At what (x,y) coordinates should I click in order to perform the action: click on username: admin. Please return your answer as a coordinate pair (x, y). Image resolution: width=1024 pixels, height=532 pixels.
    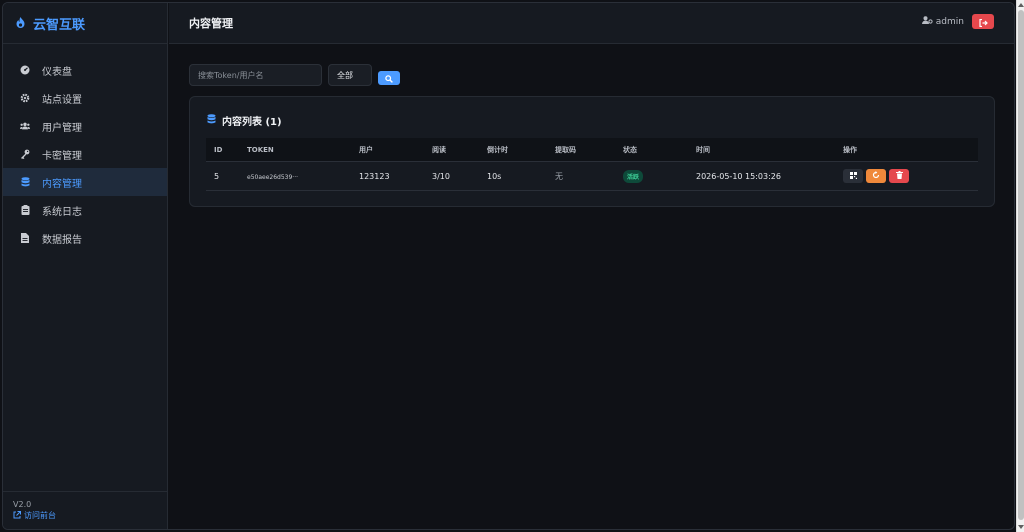
    Looking at the image, I should click on (949, 21).